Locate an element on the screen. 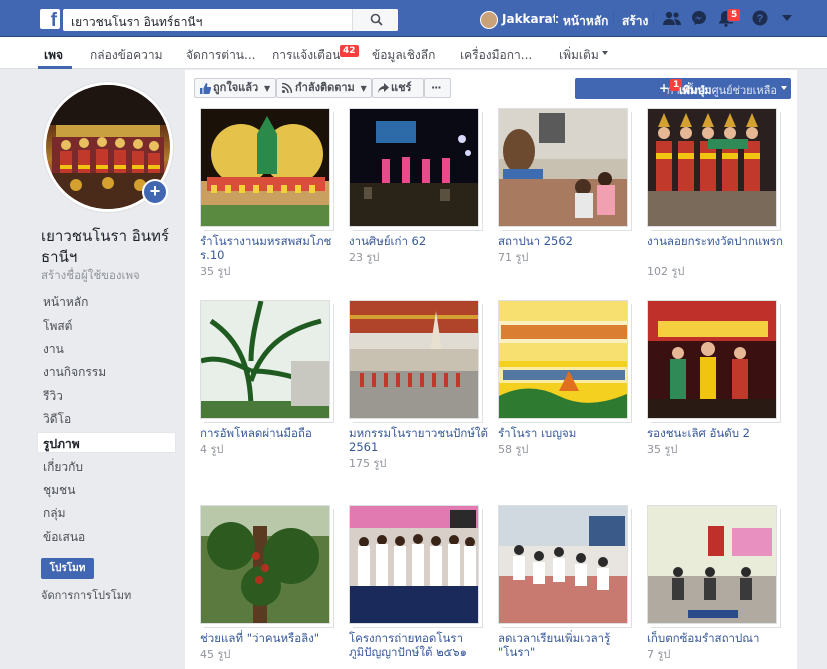  album-title: งานศิษย์เก่า 62 is located at coordinates (419, 241).